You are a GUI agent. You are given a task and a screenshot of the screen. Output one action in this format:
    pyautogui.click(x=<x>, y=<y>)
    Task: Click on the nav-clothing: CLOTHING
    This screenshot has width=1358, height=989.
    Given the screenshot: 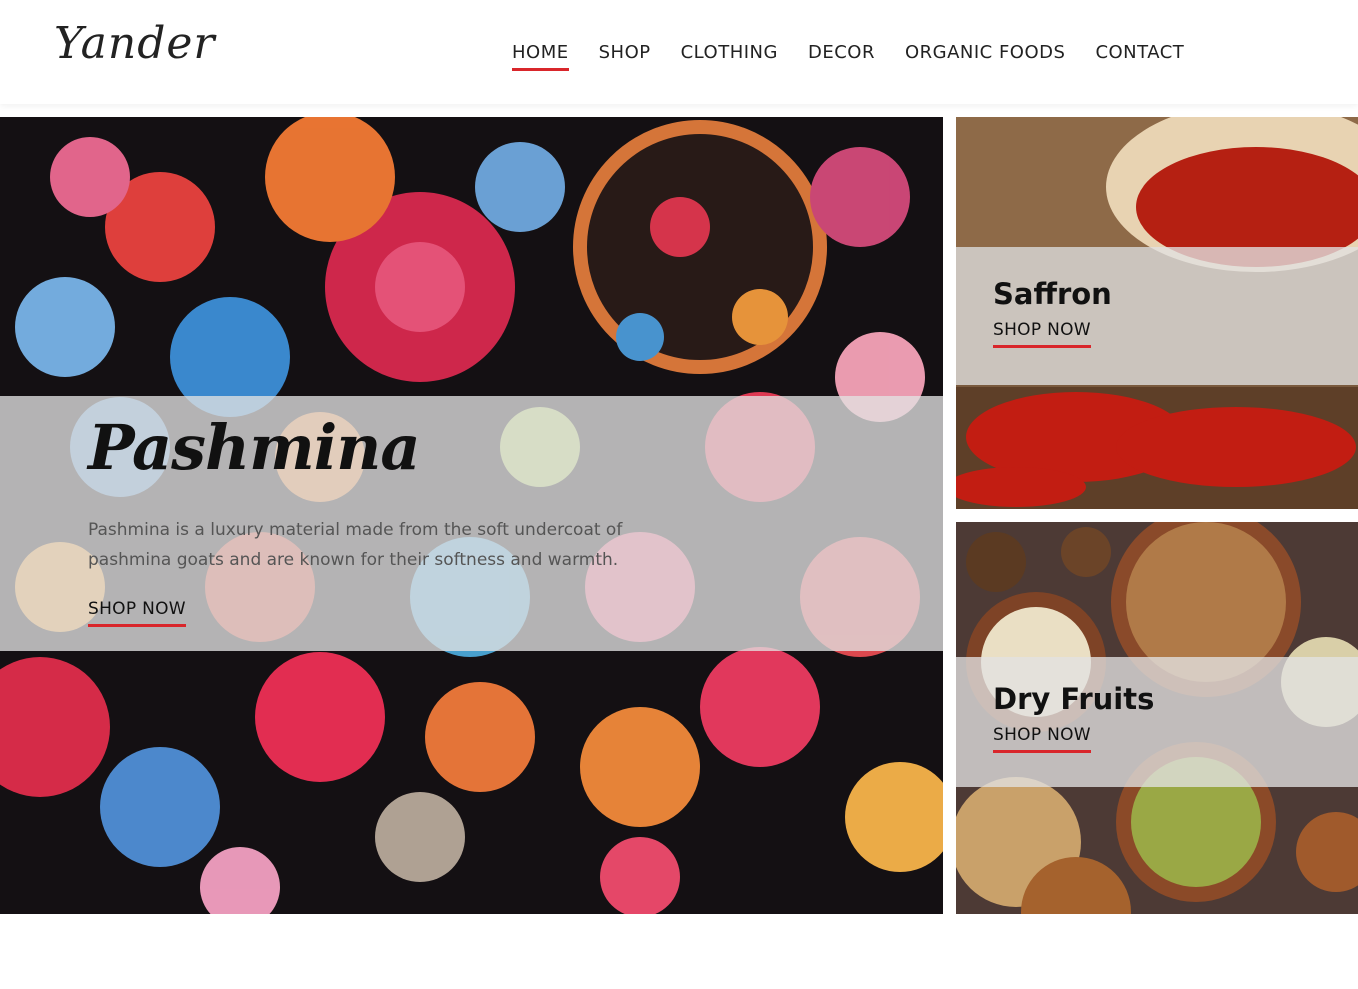 What is the action you would take?
    pyautogui.click(x=729, y=55)
    